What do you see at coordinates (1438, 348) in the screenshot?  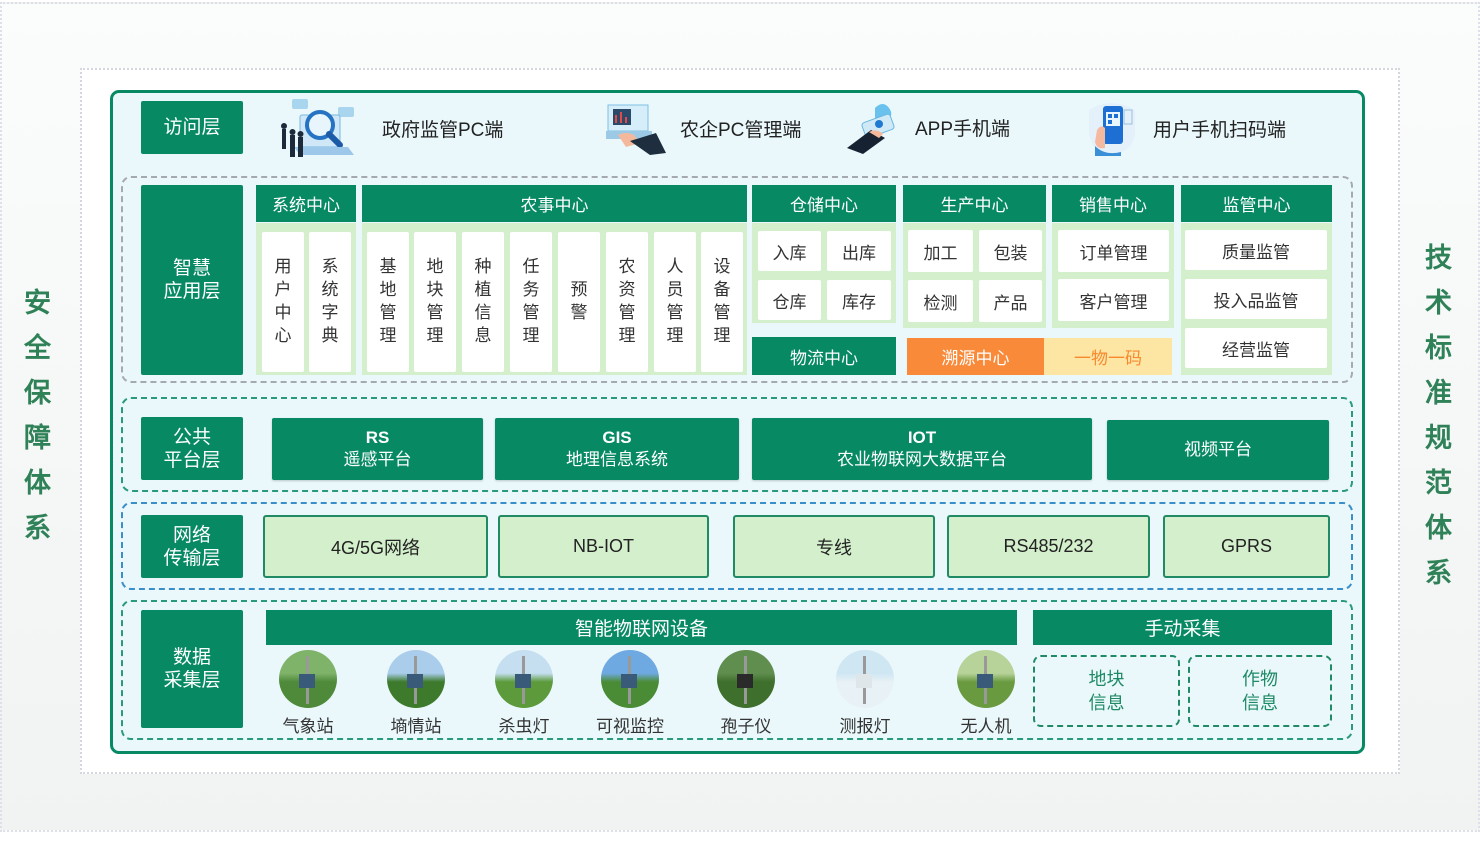 I see `side-char: 标` at bounding box center [1438, 348].